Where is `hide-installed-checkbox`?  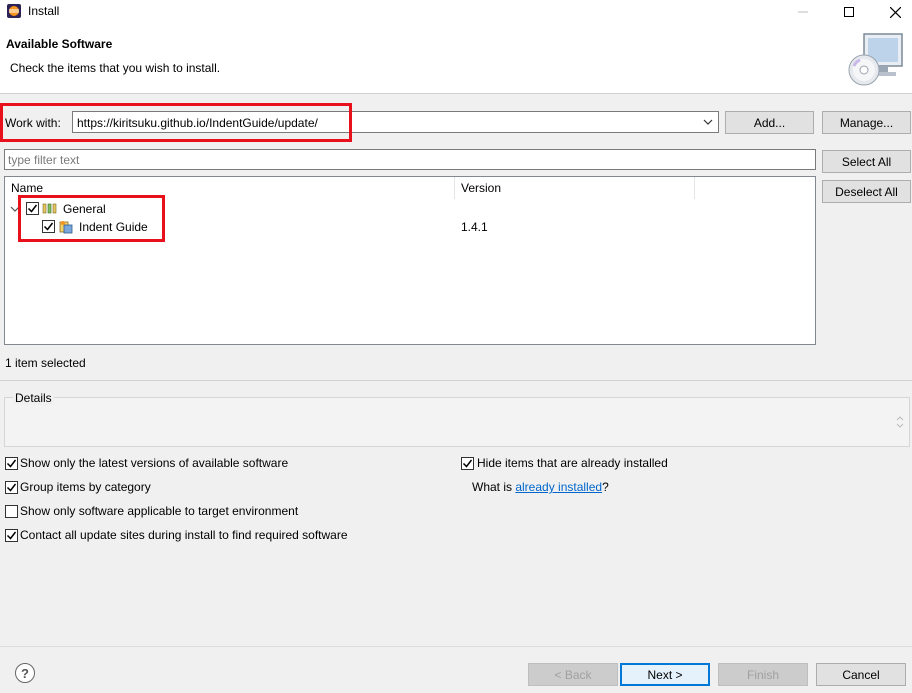
hide-installed-checkbox is located at coordinates (467, 463).